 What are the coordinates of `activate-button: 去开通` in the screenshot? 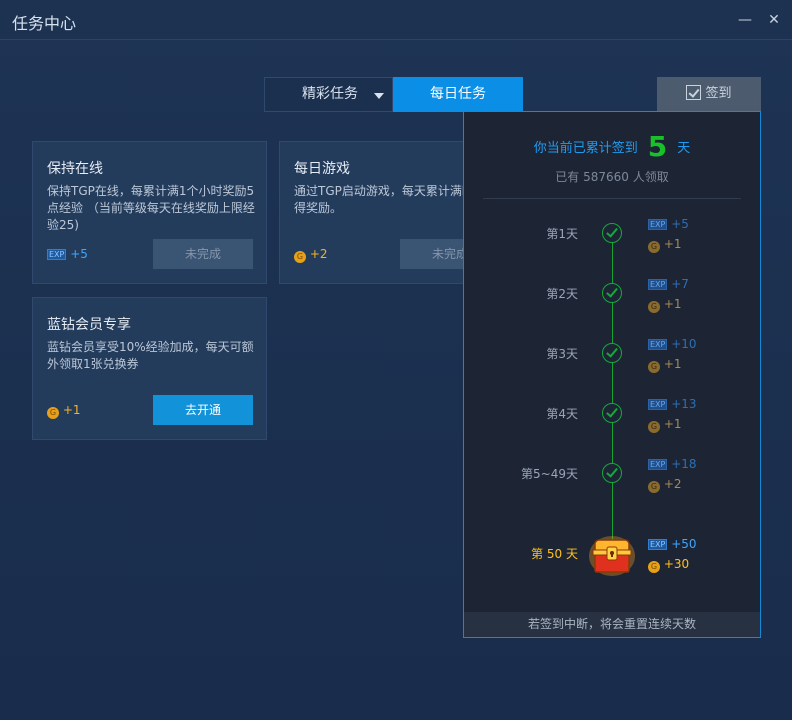 It's located at (203, 410).